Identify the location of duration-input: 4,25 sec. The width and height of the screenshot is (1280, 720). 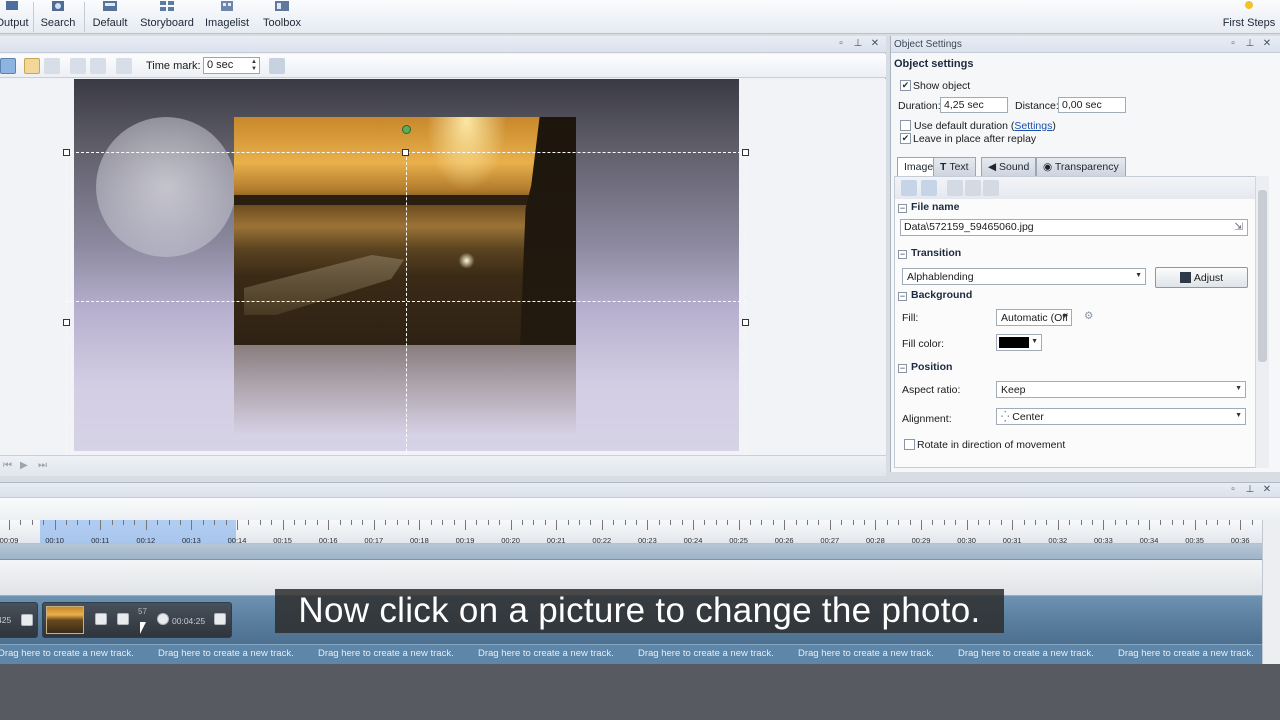
(974, 105).